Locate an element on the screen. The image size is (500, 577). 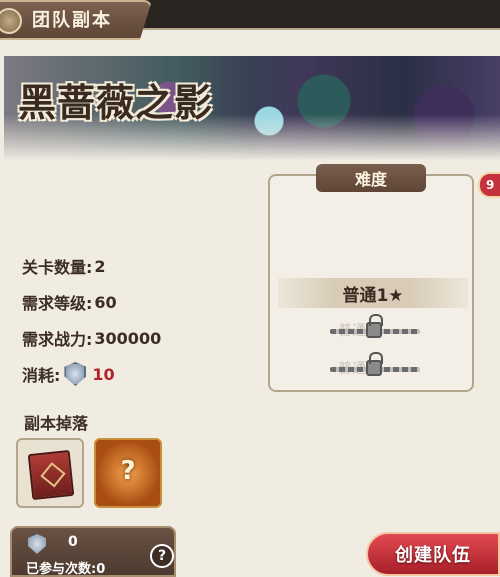
spellbook-icon is located at coordinates (51, 475).